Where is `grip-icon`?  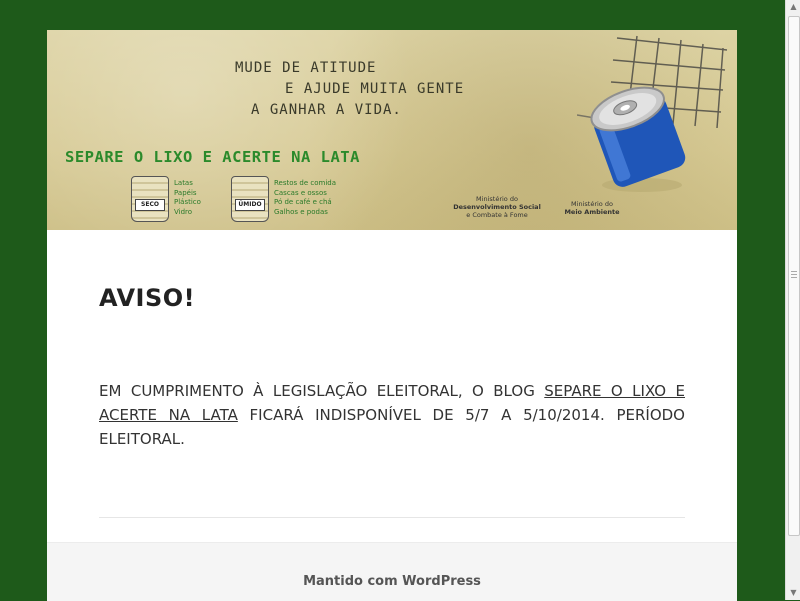
grip-icon is located at coordinates (794, 275).